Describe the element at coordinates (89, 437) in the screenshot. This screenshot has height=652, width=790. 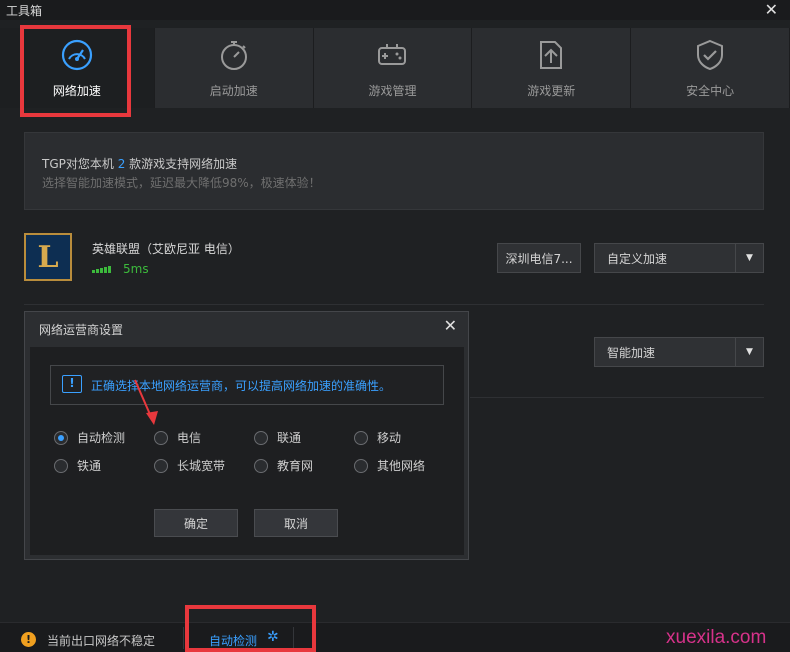
I see `radio-auto-detect: 自动检测` at that location.